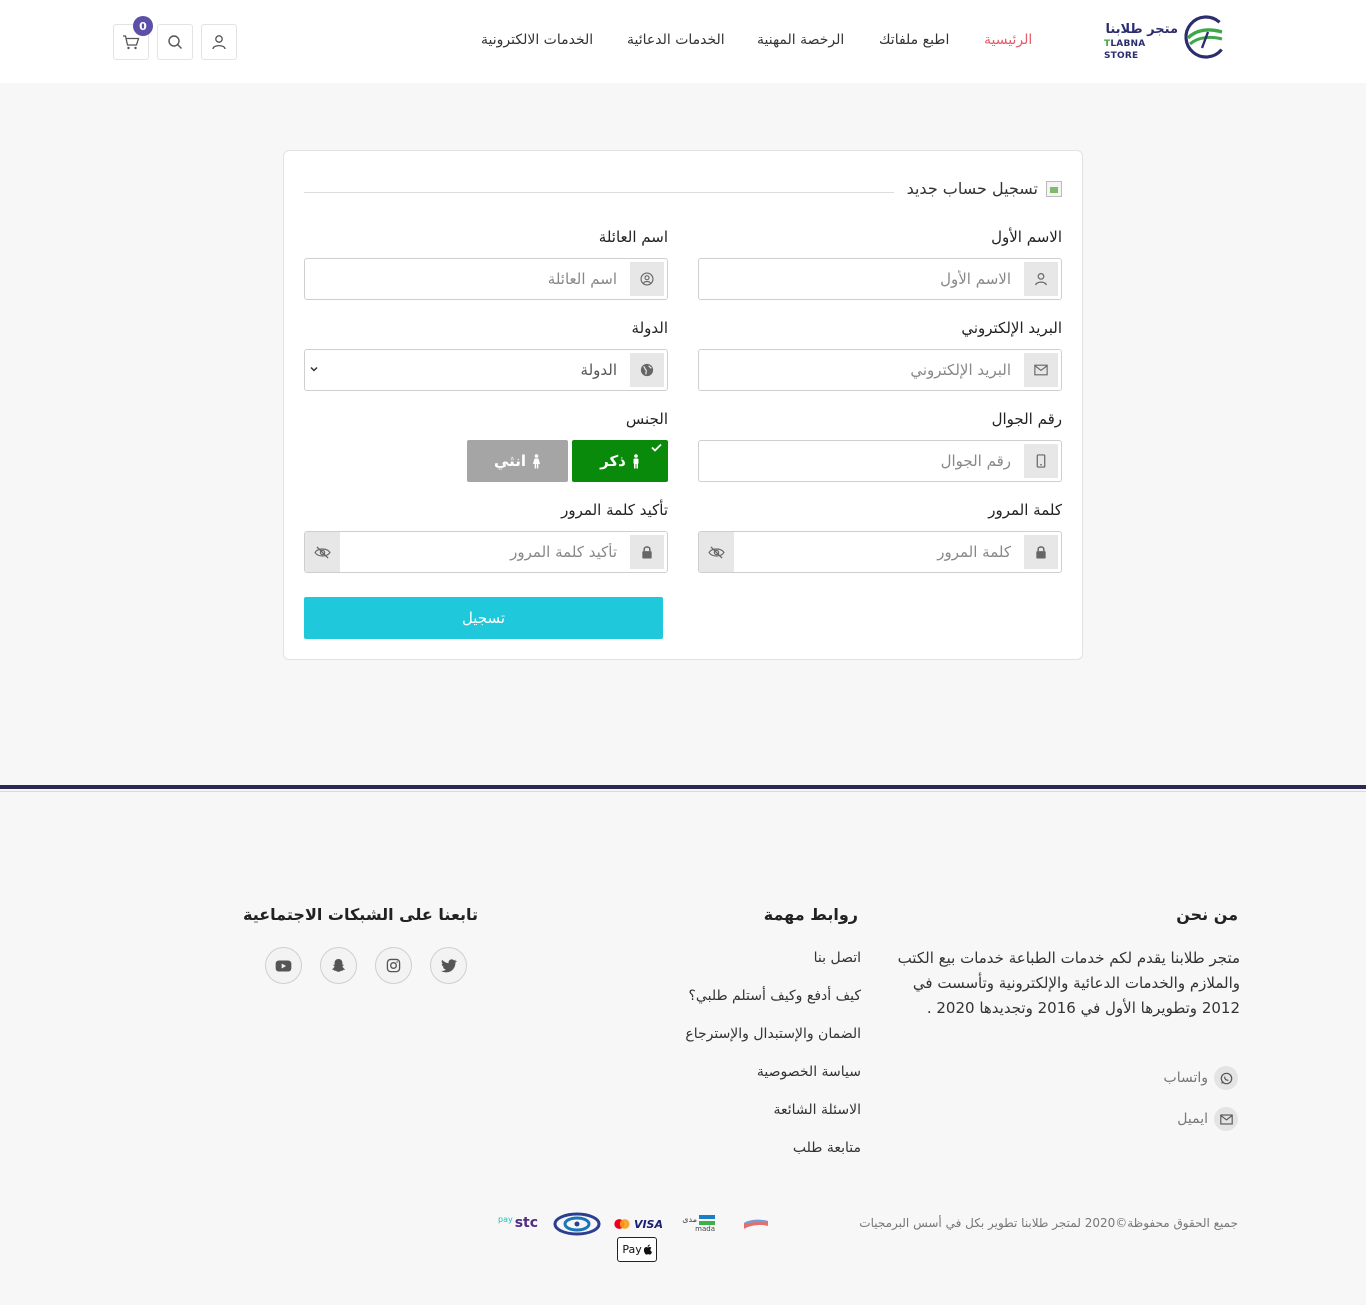 This screenshot has height=1305, width=1366. I want to click on confirm-password-visibility-toggle, so click(322, 552).